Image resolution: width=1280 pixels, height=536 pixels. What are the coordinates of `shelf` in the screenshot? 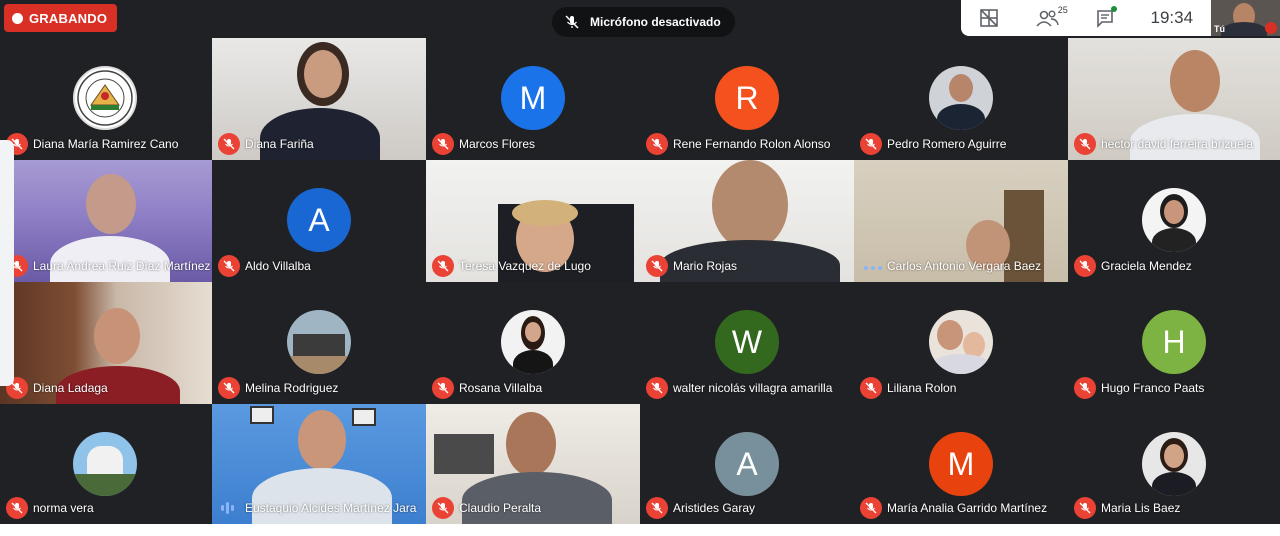 It's located at (464, 454).